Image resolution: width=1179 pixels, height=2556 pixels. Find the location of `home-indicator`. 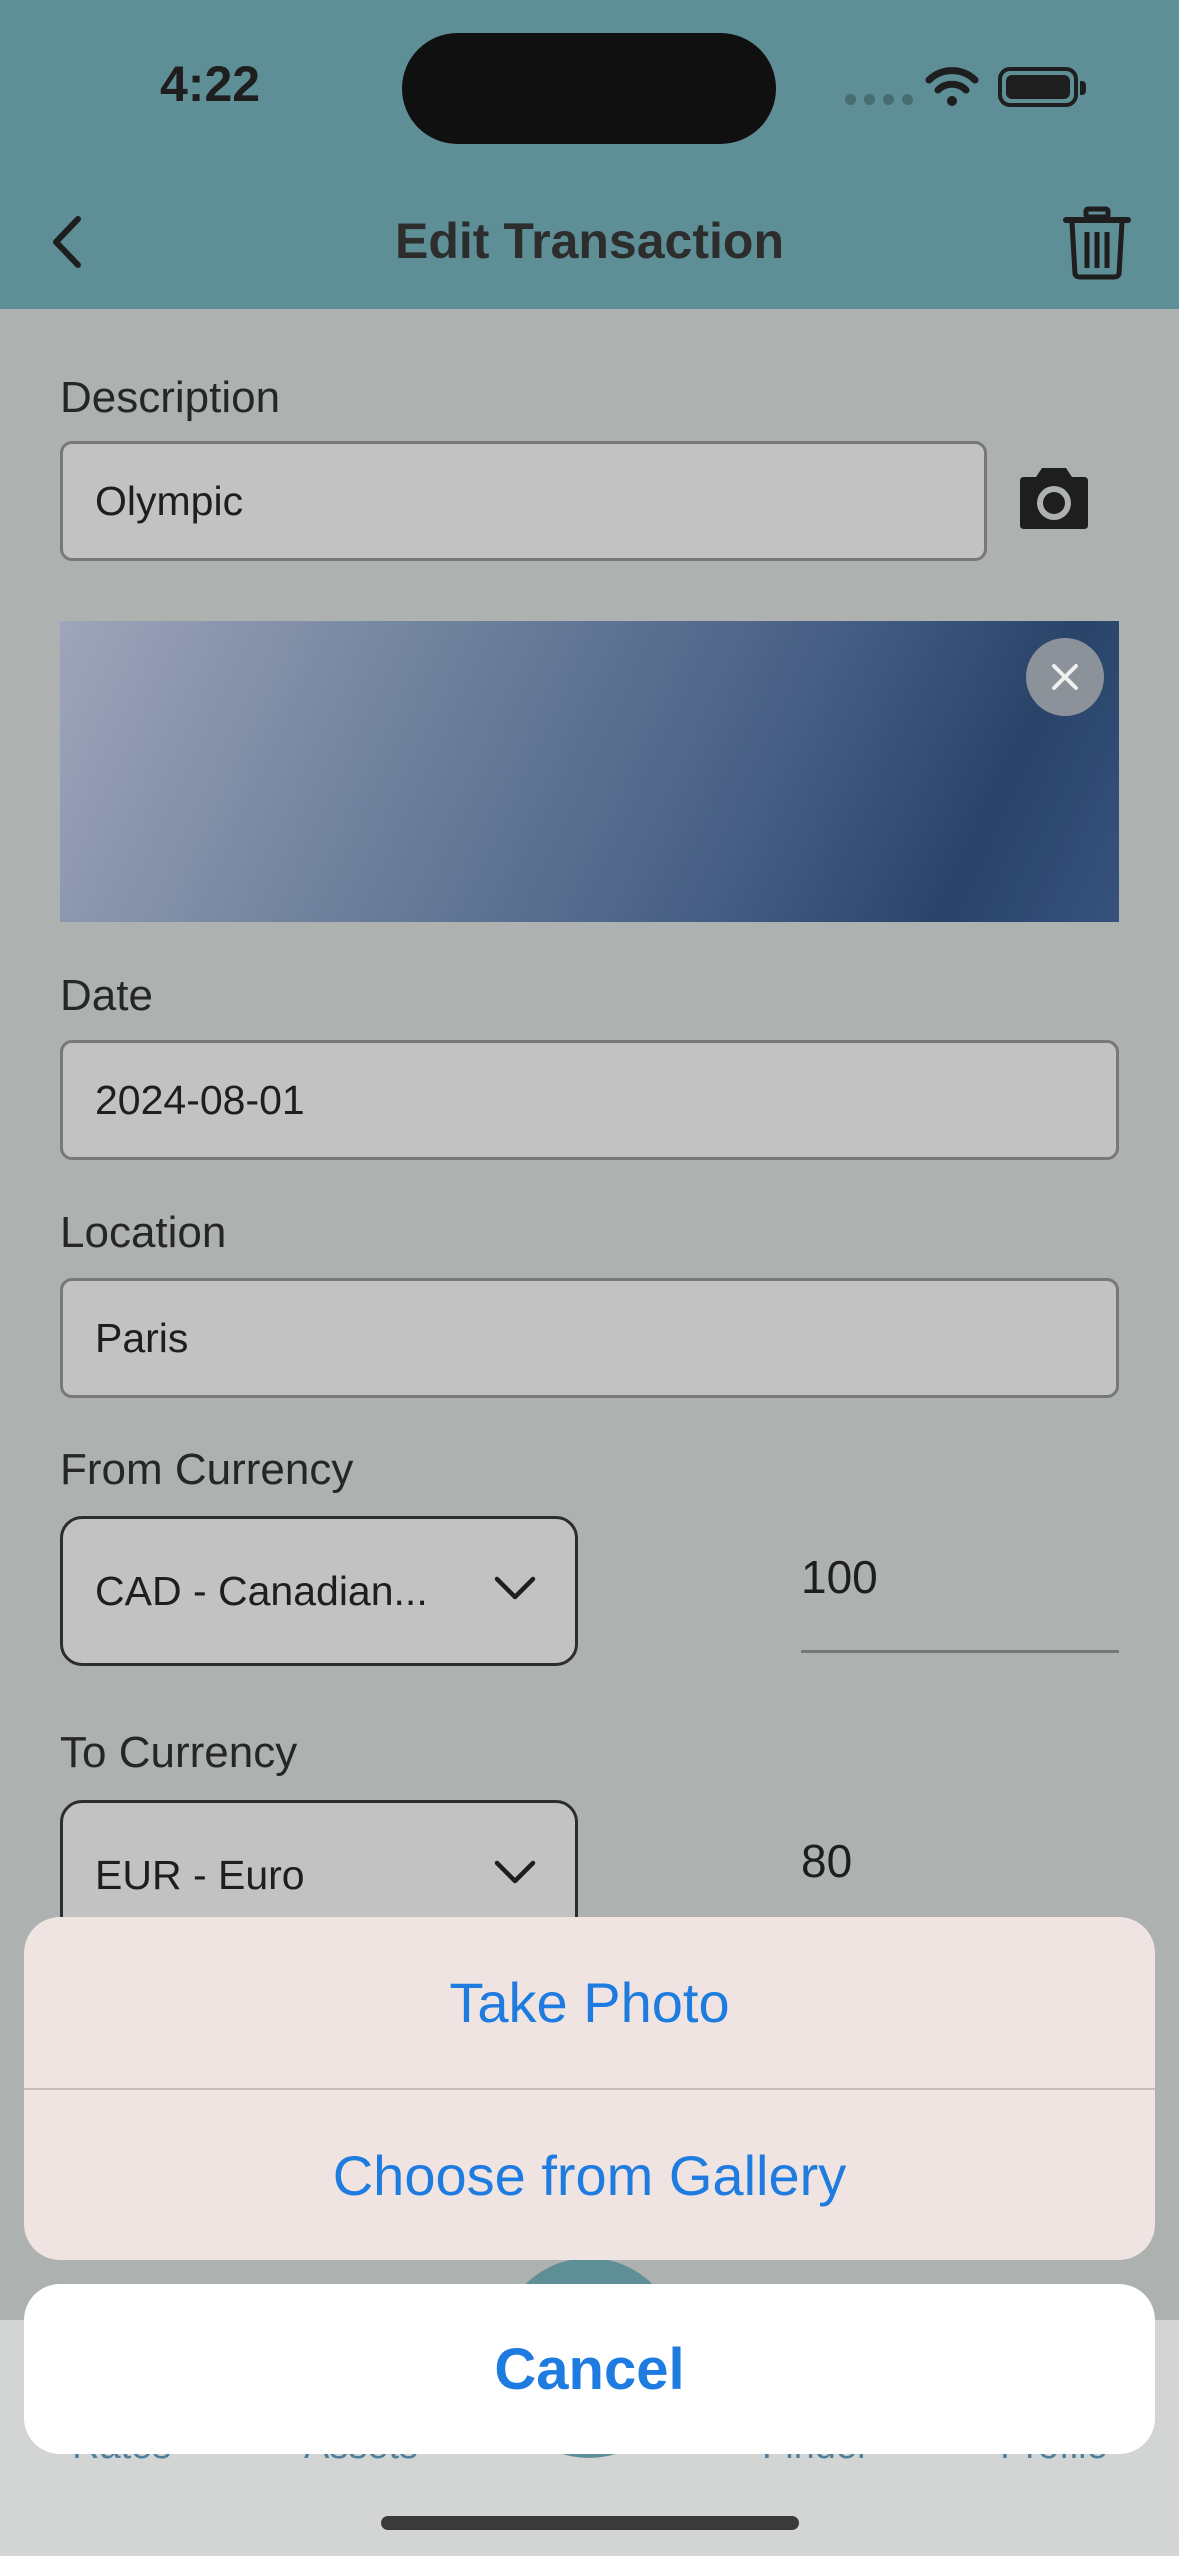

home-indicator is located at coordinates (590, 2523).